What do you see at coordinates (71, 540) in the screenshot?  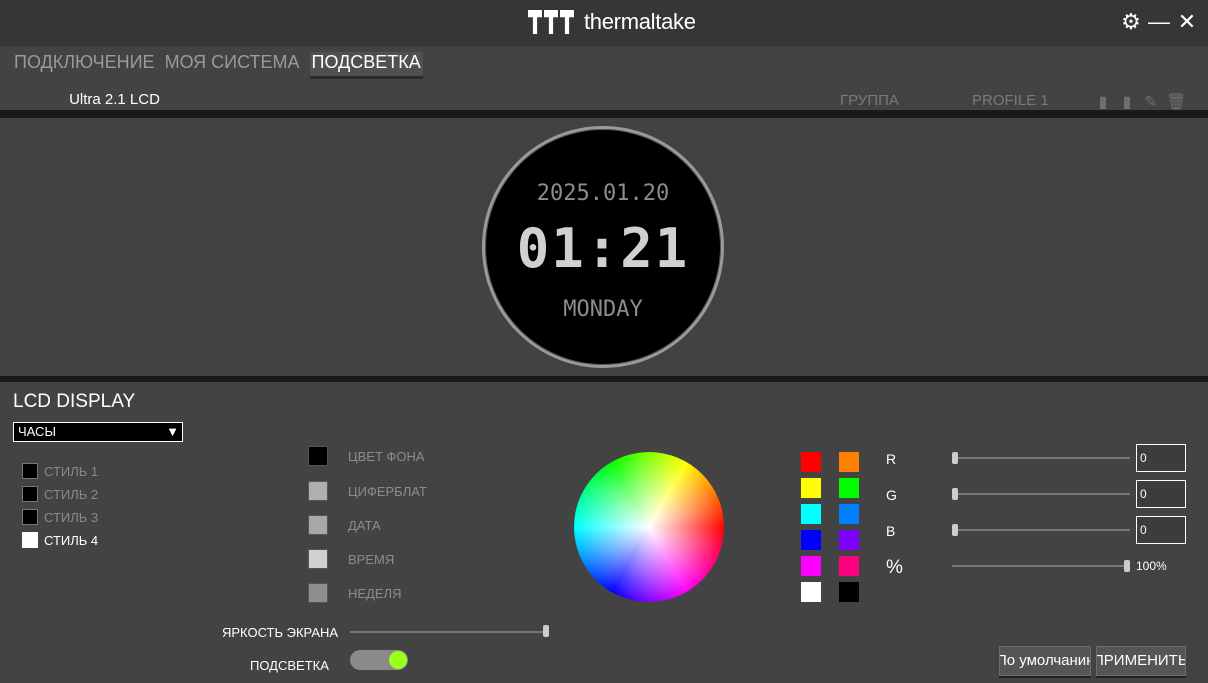 I see `style-label: СТИЛЬ 4` at bounding box center [71, 540].